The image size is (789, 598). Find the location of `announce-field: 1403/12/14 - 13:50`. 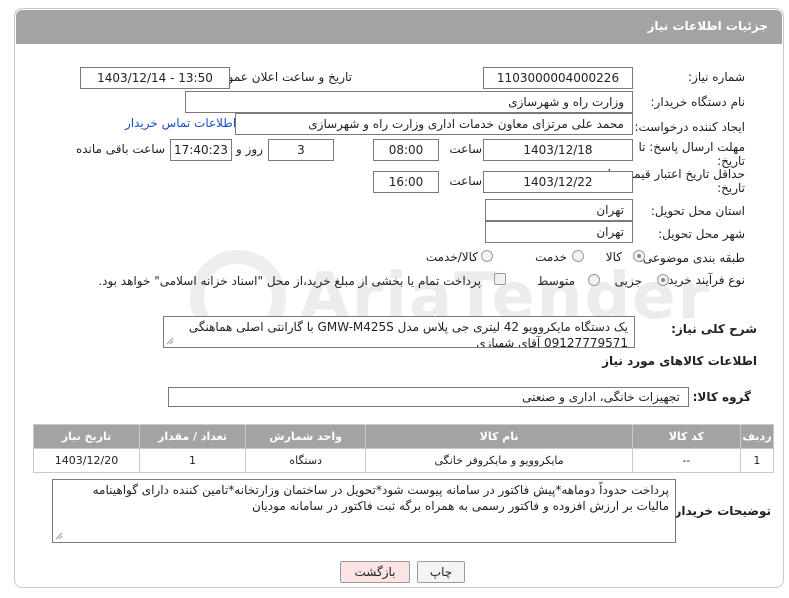

announce-field: 1403/12/14 - 13:50 is located at coordinates (155, 78).